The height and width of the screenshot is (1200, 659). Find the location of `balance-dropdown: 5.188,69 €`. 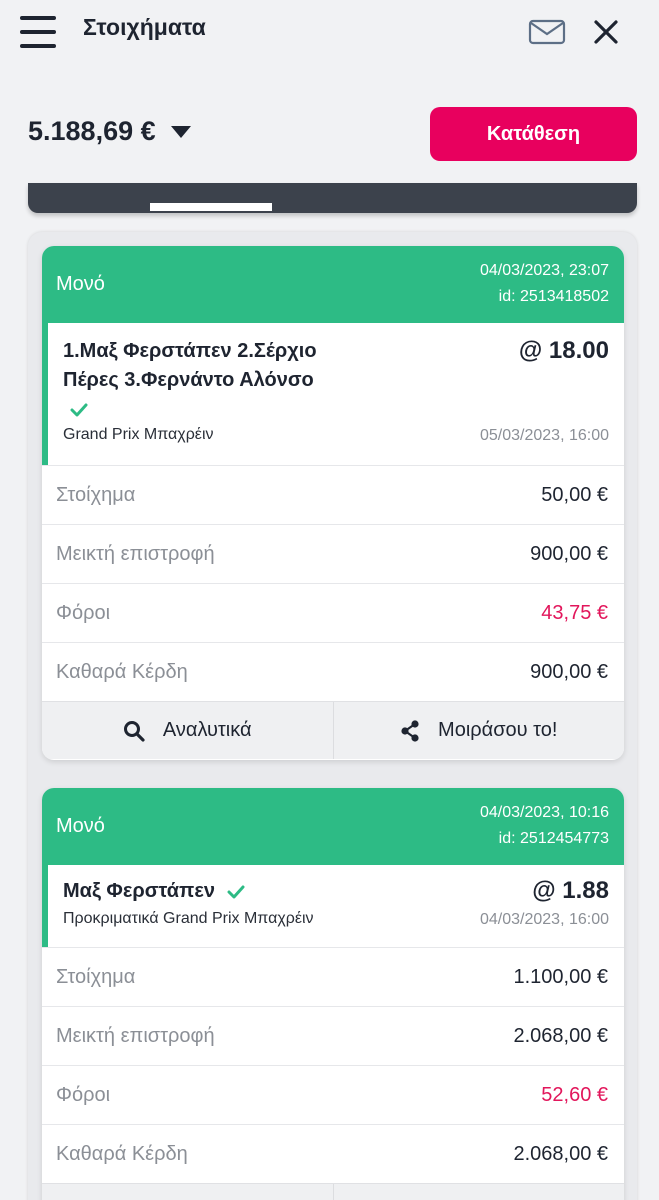

balance-dropdown: 5.188,69 € is located at coordinates (110, 131).